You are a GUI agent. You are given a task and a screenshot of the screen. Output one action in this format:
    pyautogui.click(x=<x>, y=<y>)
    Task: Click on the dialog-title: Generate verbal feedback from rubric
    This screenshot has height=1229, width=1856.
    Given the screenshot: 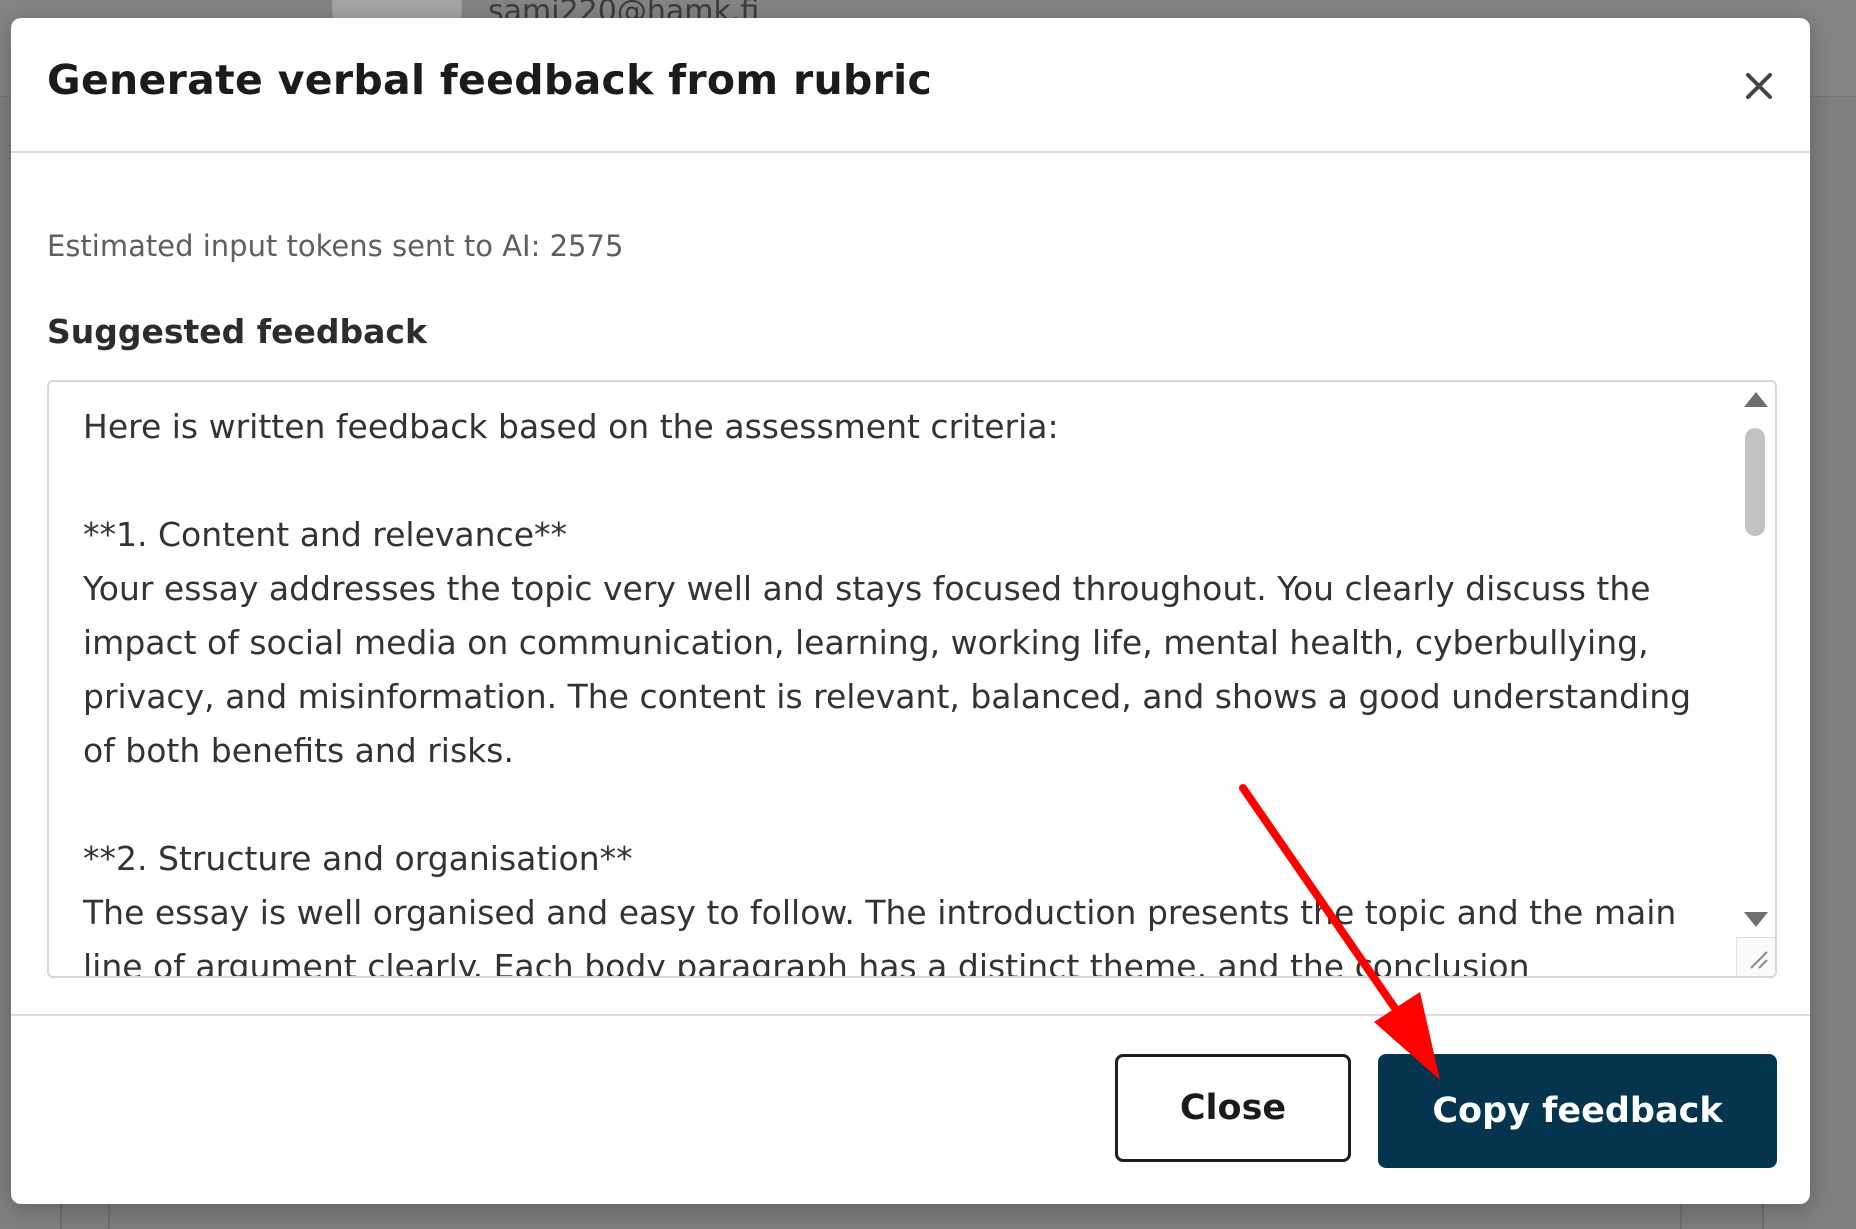 What is the action you would take?
    pyautogui.click(x=490, y=80)
    